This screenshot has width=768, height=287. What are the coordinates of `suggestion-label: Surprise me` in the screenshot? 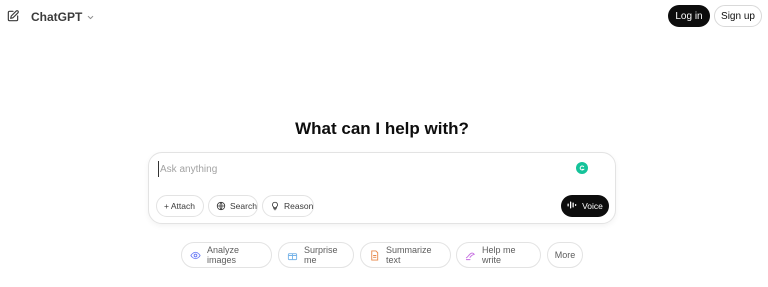 It's located at (321, 255).